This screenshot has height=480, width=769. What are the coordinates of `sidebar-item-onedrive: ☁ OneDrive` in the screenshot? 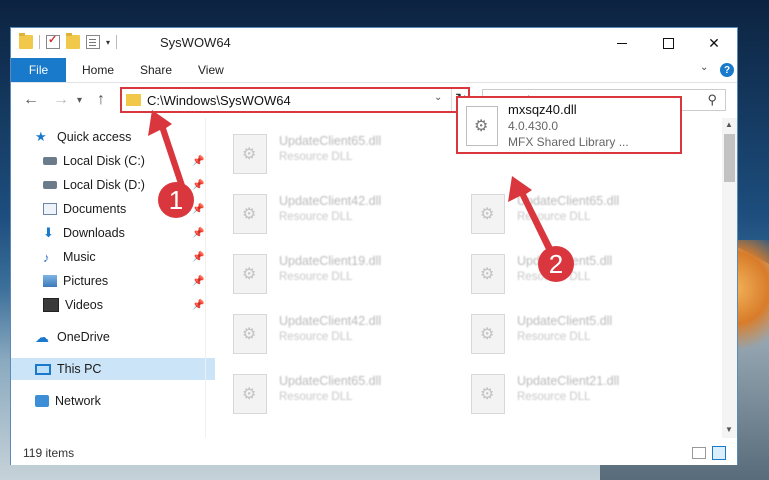 It's located at (120, 337).